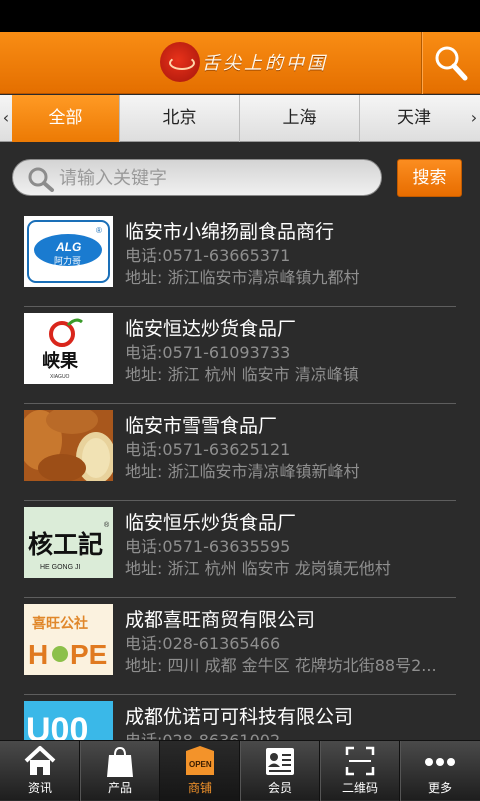 The image size is (480, 801). I want to click on category-tab-shanghai: 上海, so click(300, 118).